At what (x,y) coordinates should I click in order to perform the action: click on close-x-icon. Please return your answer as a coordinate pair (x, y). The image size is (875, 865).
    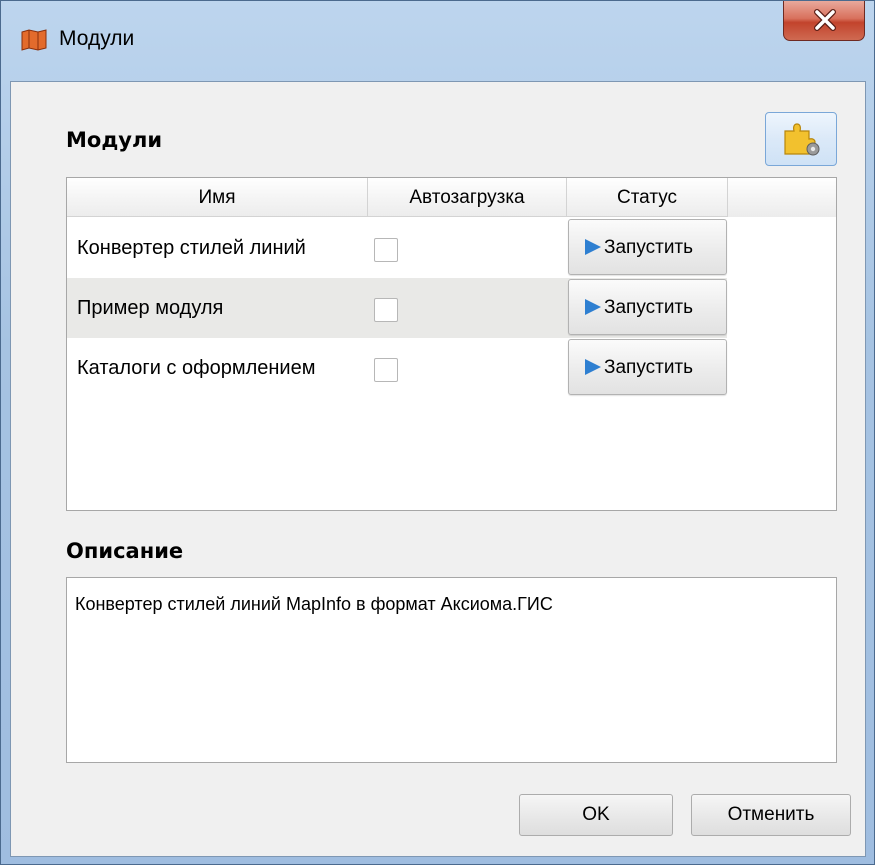
    Looking at the image, I should click on (825, 20).